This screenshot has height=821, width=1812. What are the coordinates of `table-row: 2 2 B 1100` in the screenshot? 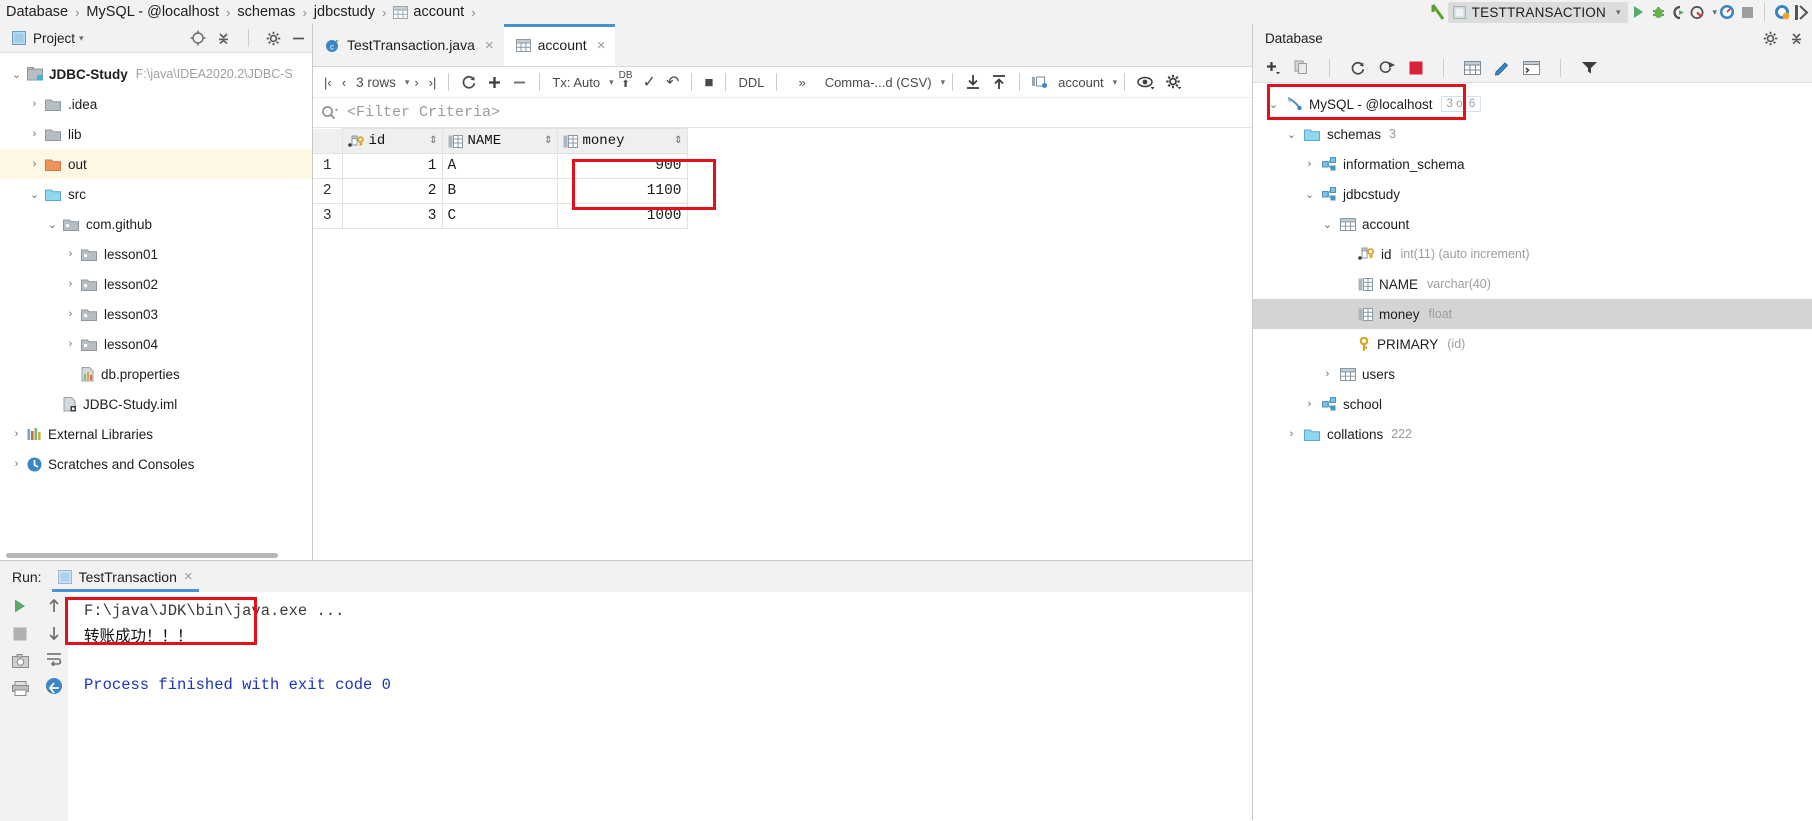 It's located at (500, 191).